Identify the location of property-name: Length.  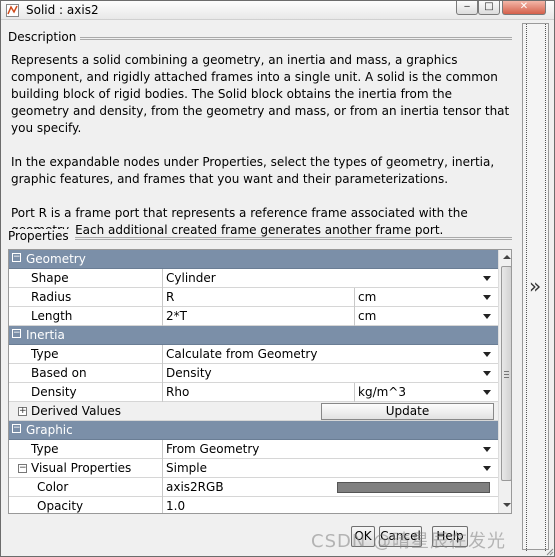
(52, 316).